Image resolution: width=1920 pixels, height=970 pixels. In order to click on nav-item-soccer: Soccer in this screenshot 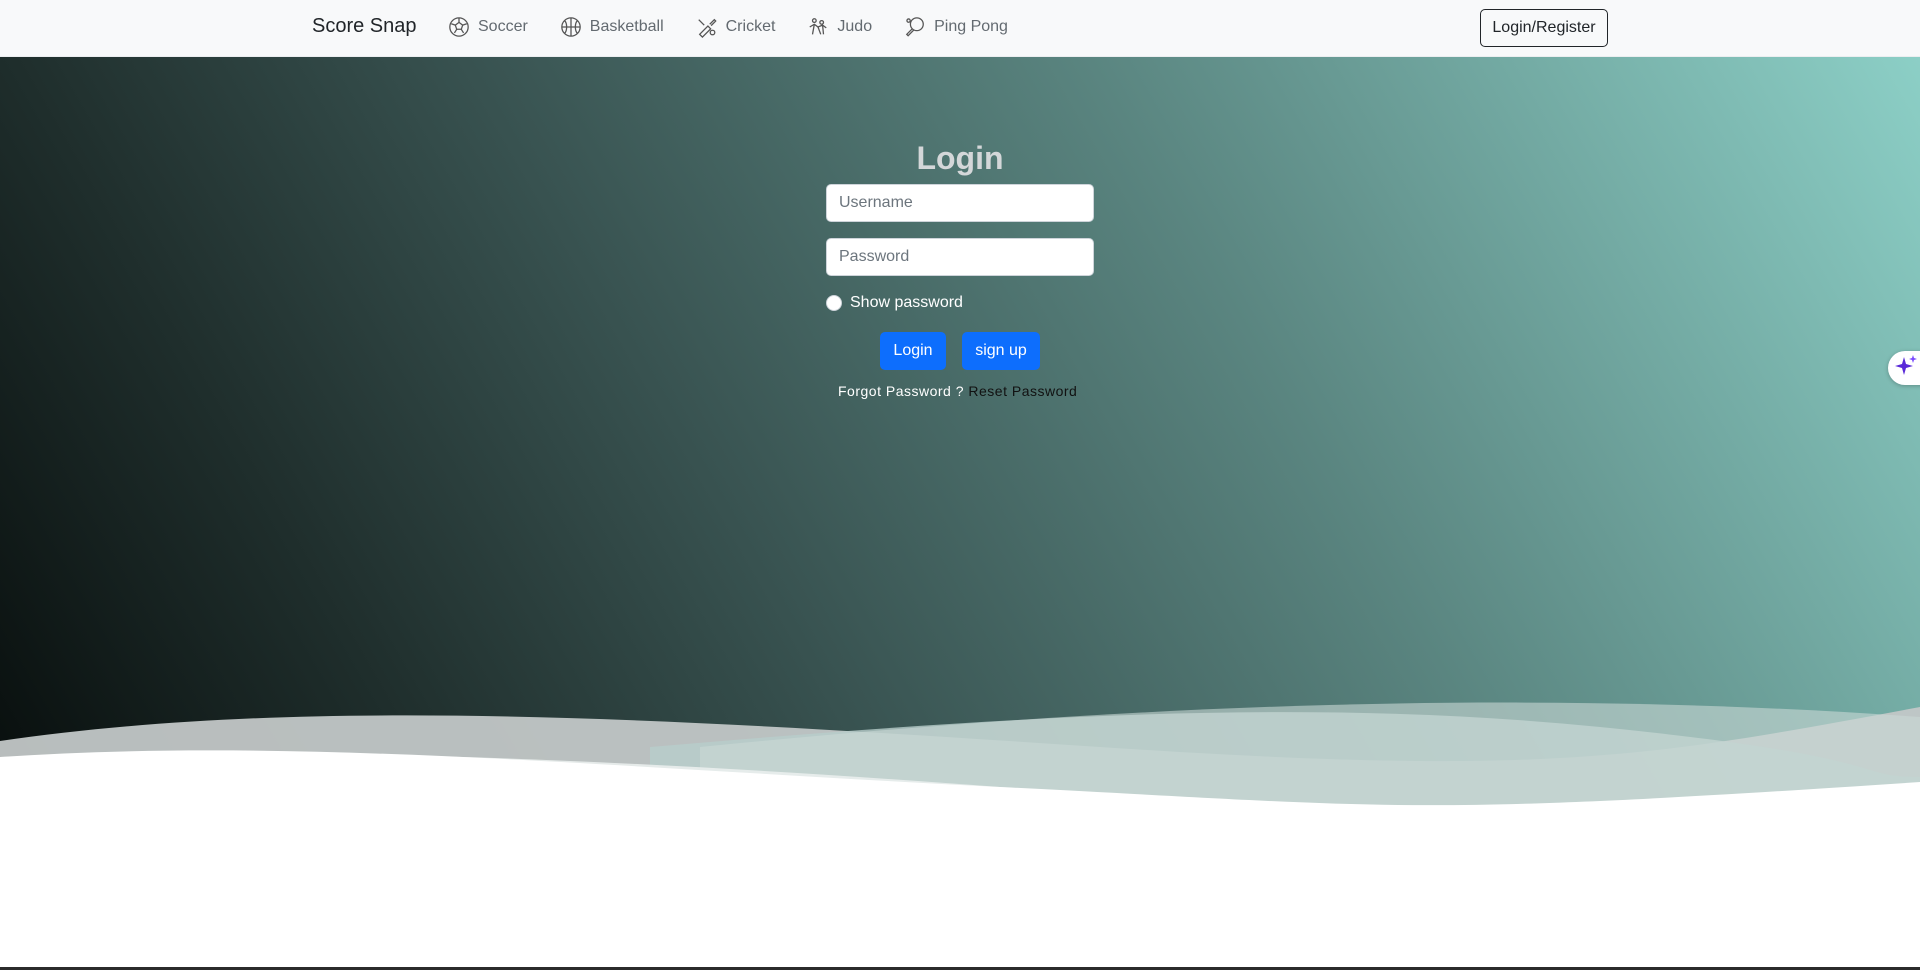, I will do `click(488, 27)`.